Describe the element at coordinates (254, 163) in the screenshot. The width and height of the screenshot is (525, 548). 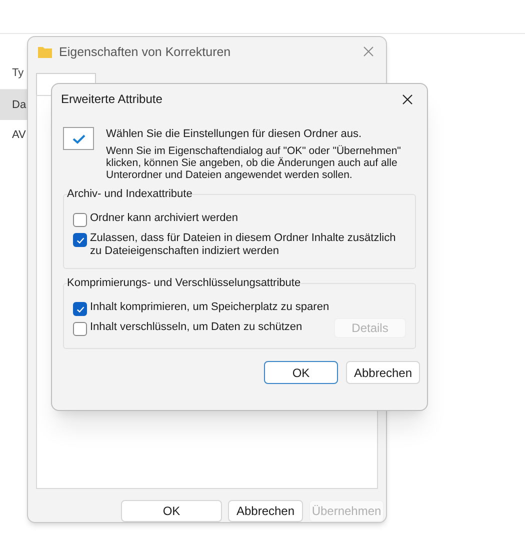
I see `dialog-description: Wenn Sie im Eigenschaftendialog auf "OK" oder "Übernehmen" klicken, können Sie angeben, ob die Änderungen auch auf alle Unterordner und Dateien angewendet werden sollen.` at that location.